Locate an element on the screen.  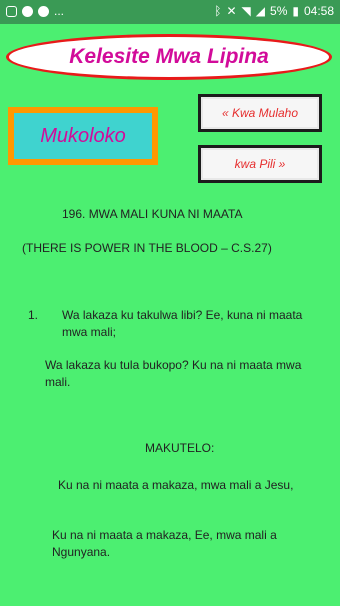
hymn-title: 196. MWA MALI KUNA NI MAATA is located at coordinates (152, 214).